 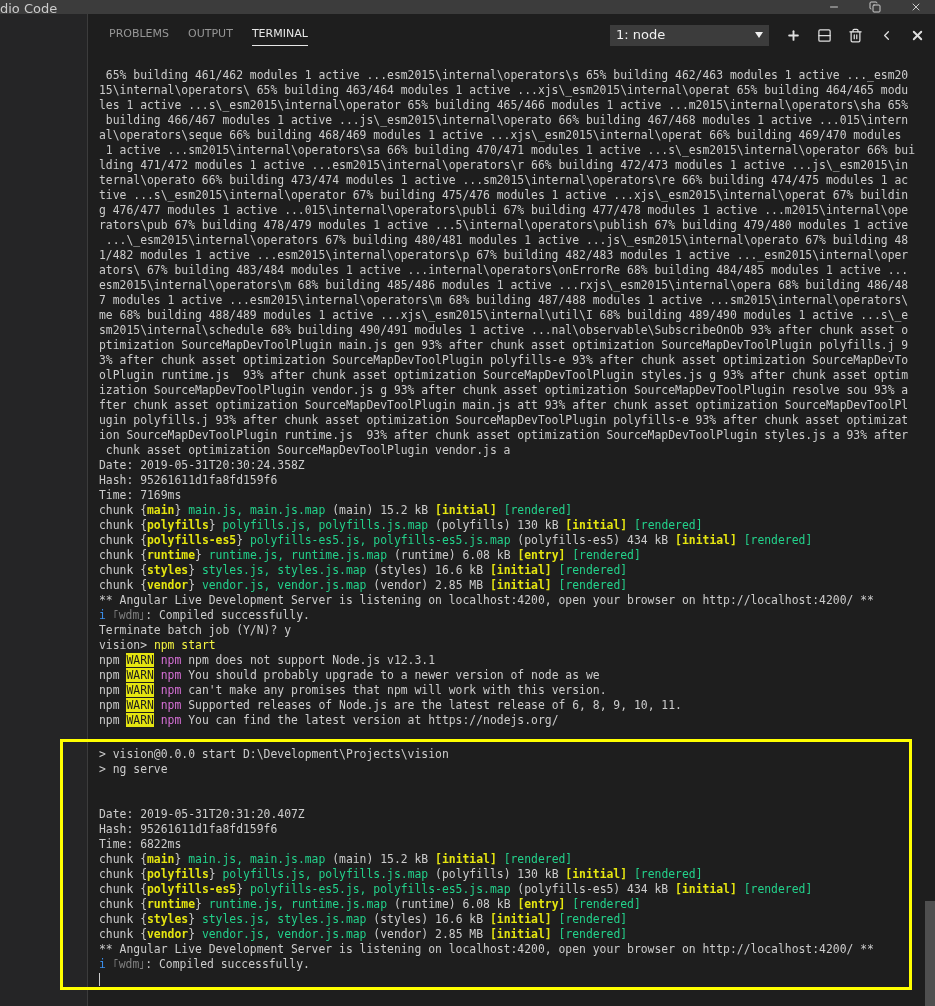 What do you see at coordinates (504, 255) in the screenshot?
I see `terminal-line: 1/482 modules 1 active ...esm2015\internal\operators\p 67% building 482/483 modules 1 active ..._esm2015\internal\oper` at bounding box center [504, 255].